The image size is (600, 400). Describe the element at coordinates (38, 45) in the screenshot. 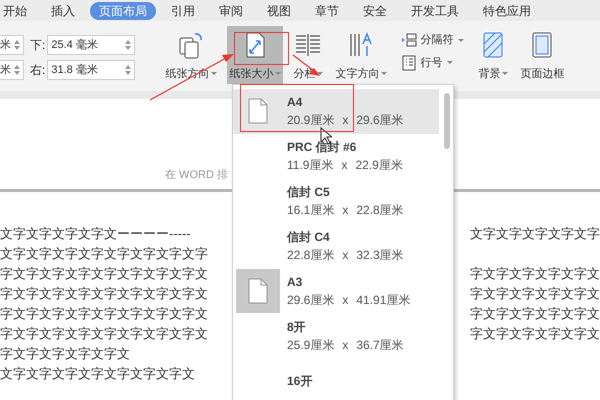

I see `margin-label: 下:` at that location.